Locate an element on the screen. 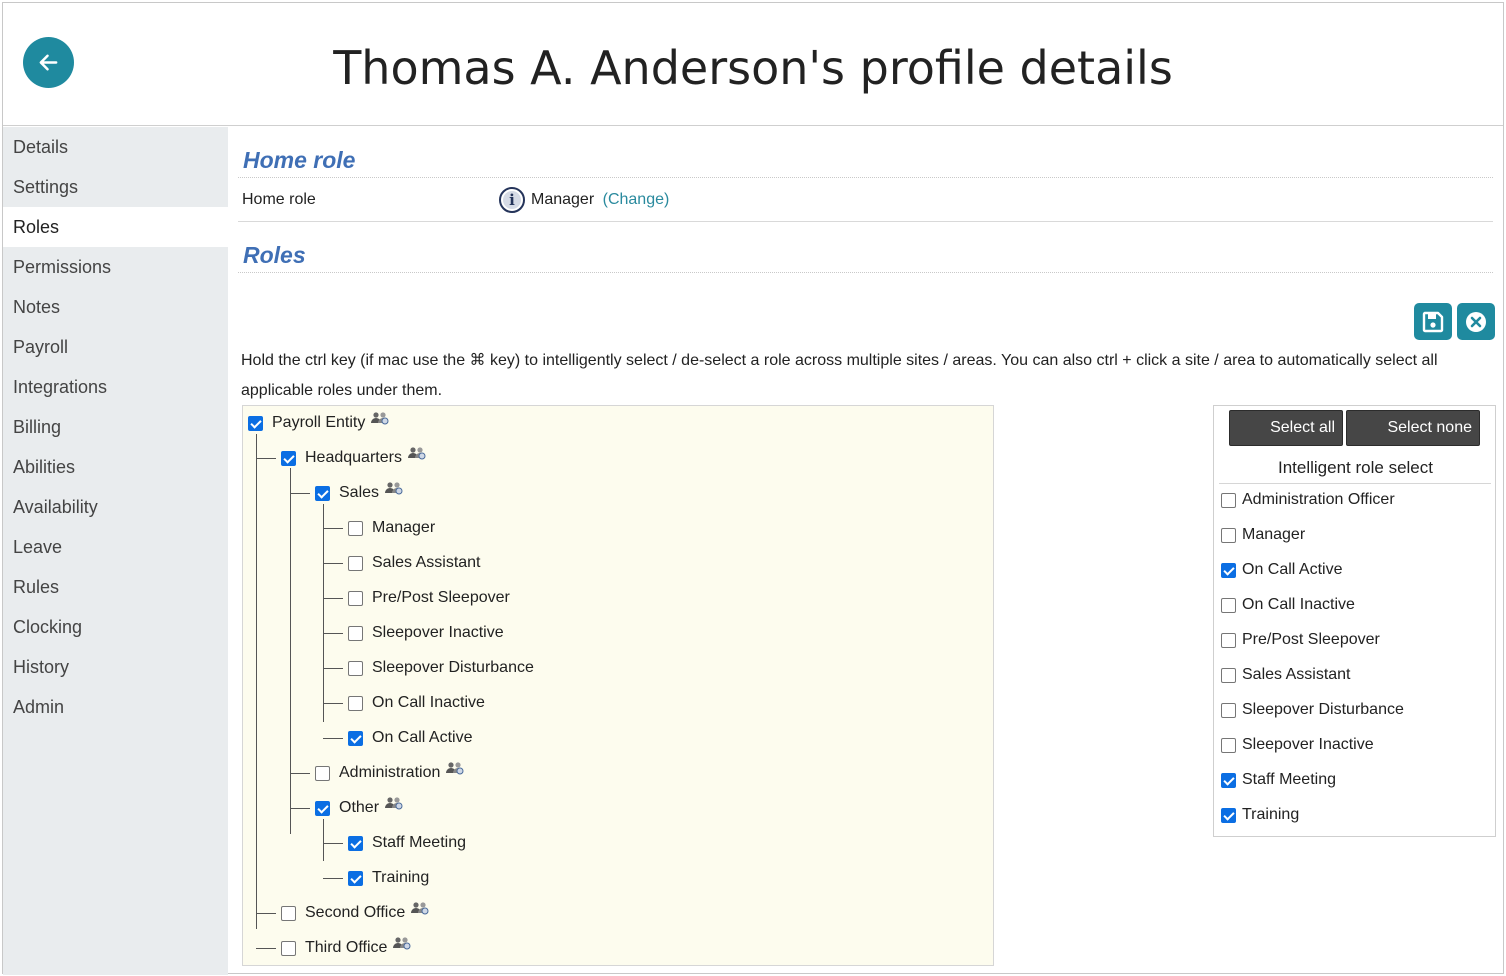 Image resolution: width=1506 pixels, height=976 pixels. tree-node-sales: Sales is located at coordinates (359, 493).